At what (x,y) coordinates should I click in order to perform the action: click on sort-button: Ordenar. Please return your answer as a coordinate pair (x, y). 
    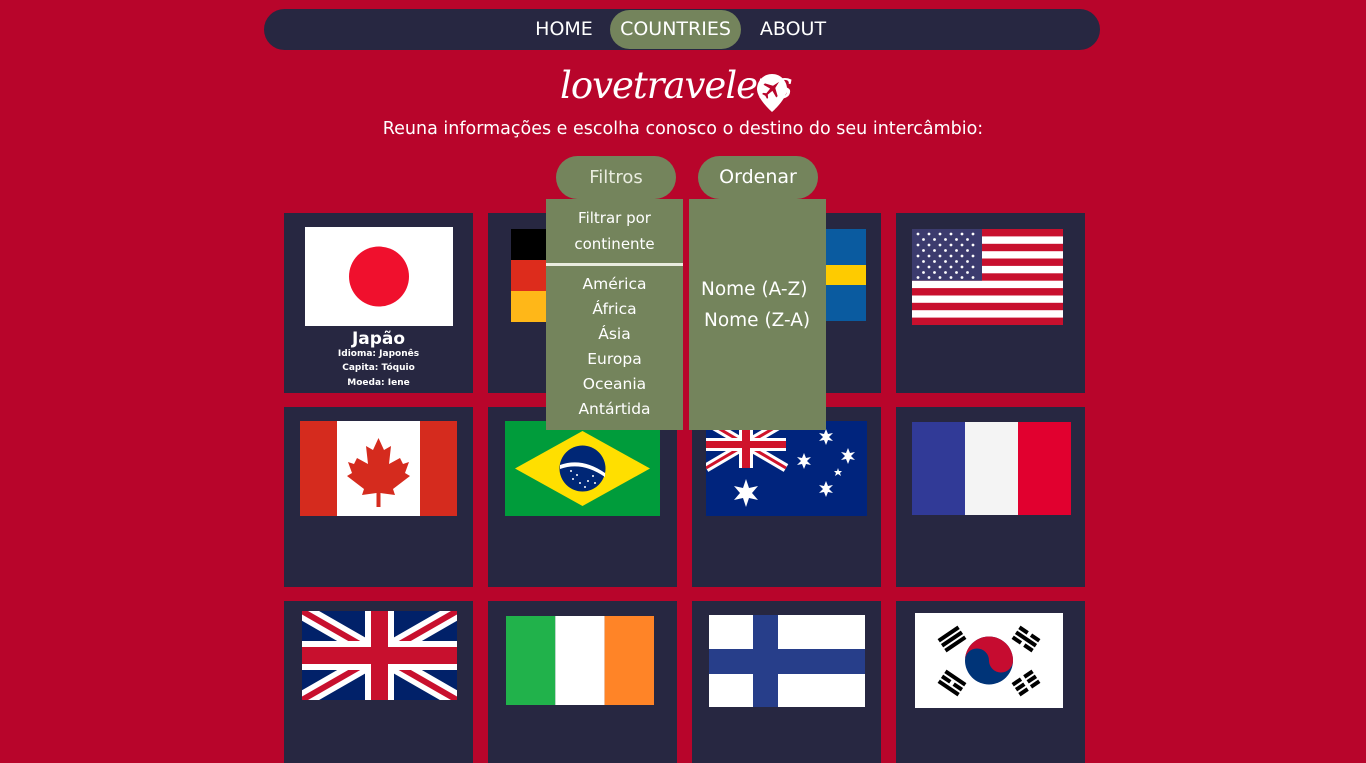
    Looking at the image, I should click on (758, 177).